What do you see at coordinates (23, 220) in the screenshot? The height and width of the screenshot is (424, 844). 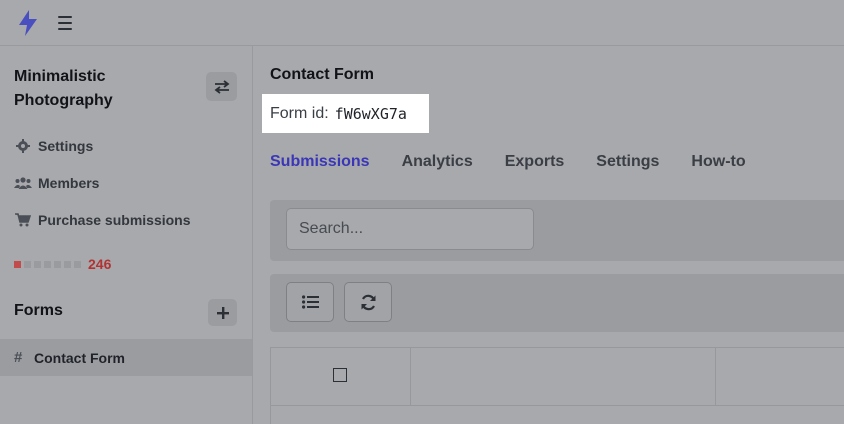 I see `cart-icon` at bounding box center [23, 220].